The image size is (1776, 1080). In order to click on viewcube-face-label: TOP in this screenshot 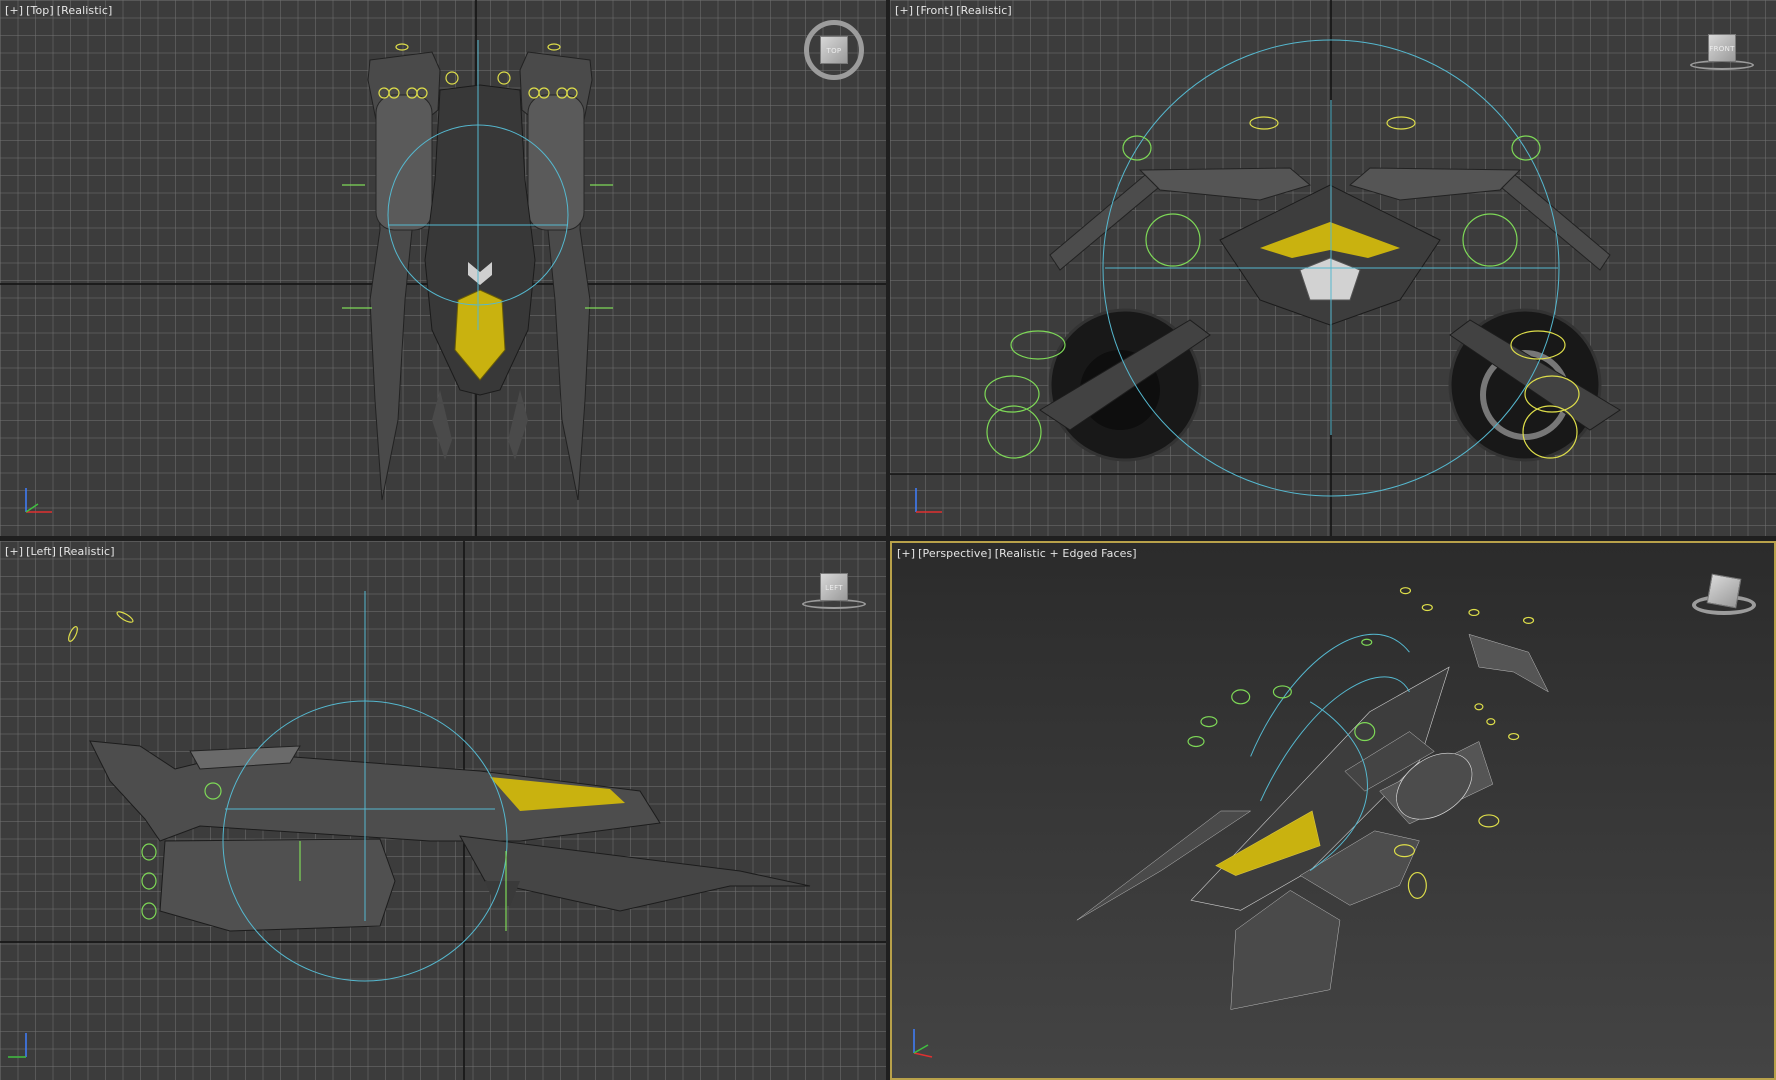, I will do `click(834, 50)`.